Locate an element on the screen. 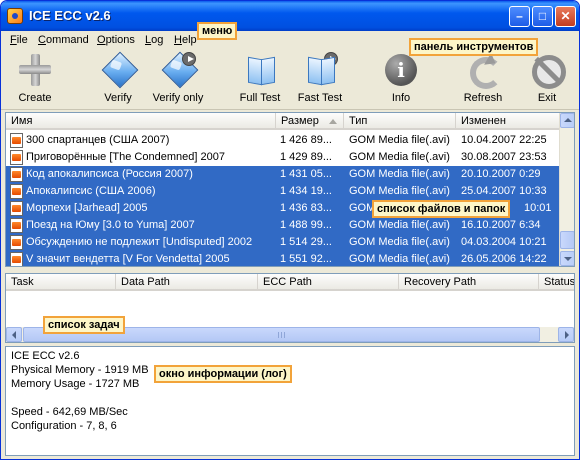  menu-log: Log is located at coordinates (154, 40).